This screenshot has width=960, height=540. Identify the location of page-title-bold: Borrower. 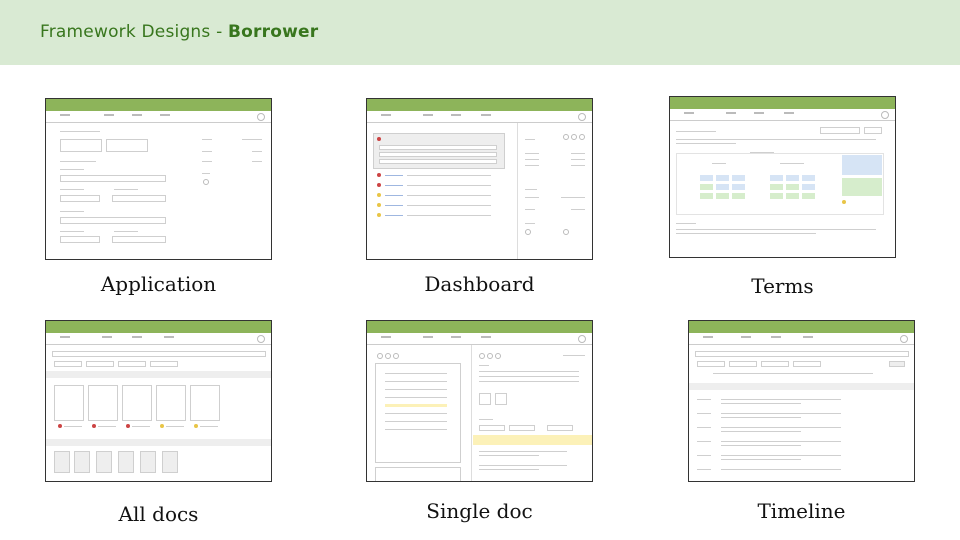
(273, 32).